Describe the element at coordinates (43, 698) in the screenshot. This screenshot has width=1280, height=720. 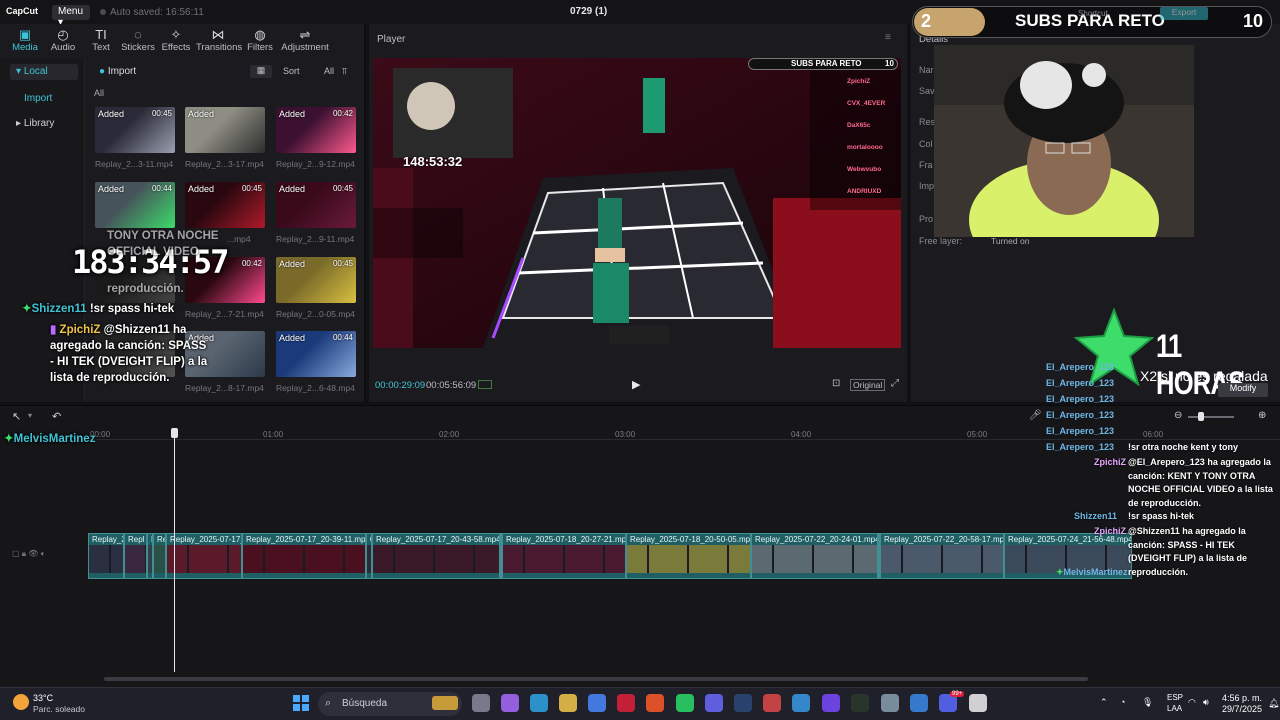
I see `weather-temp: 33°C` at that location.